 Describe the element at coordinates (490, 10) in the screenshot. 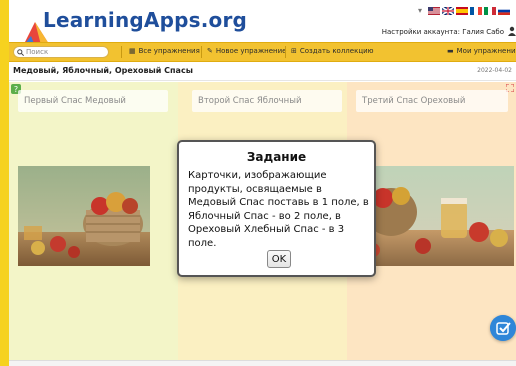

I see `flag-it-icon` at that location.